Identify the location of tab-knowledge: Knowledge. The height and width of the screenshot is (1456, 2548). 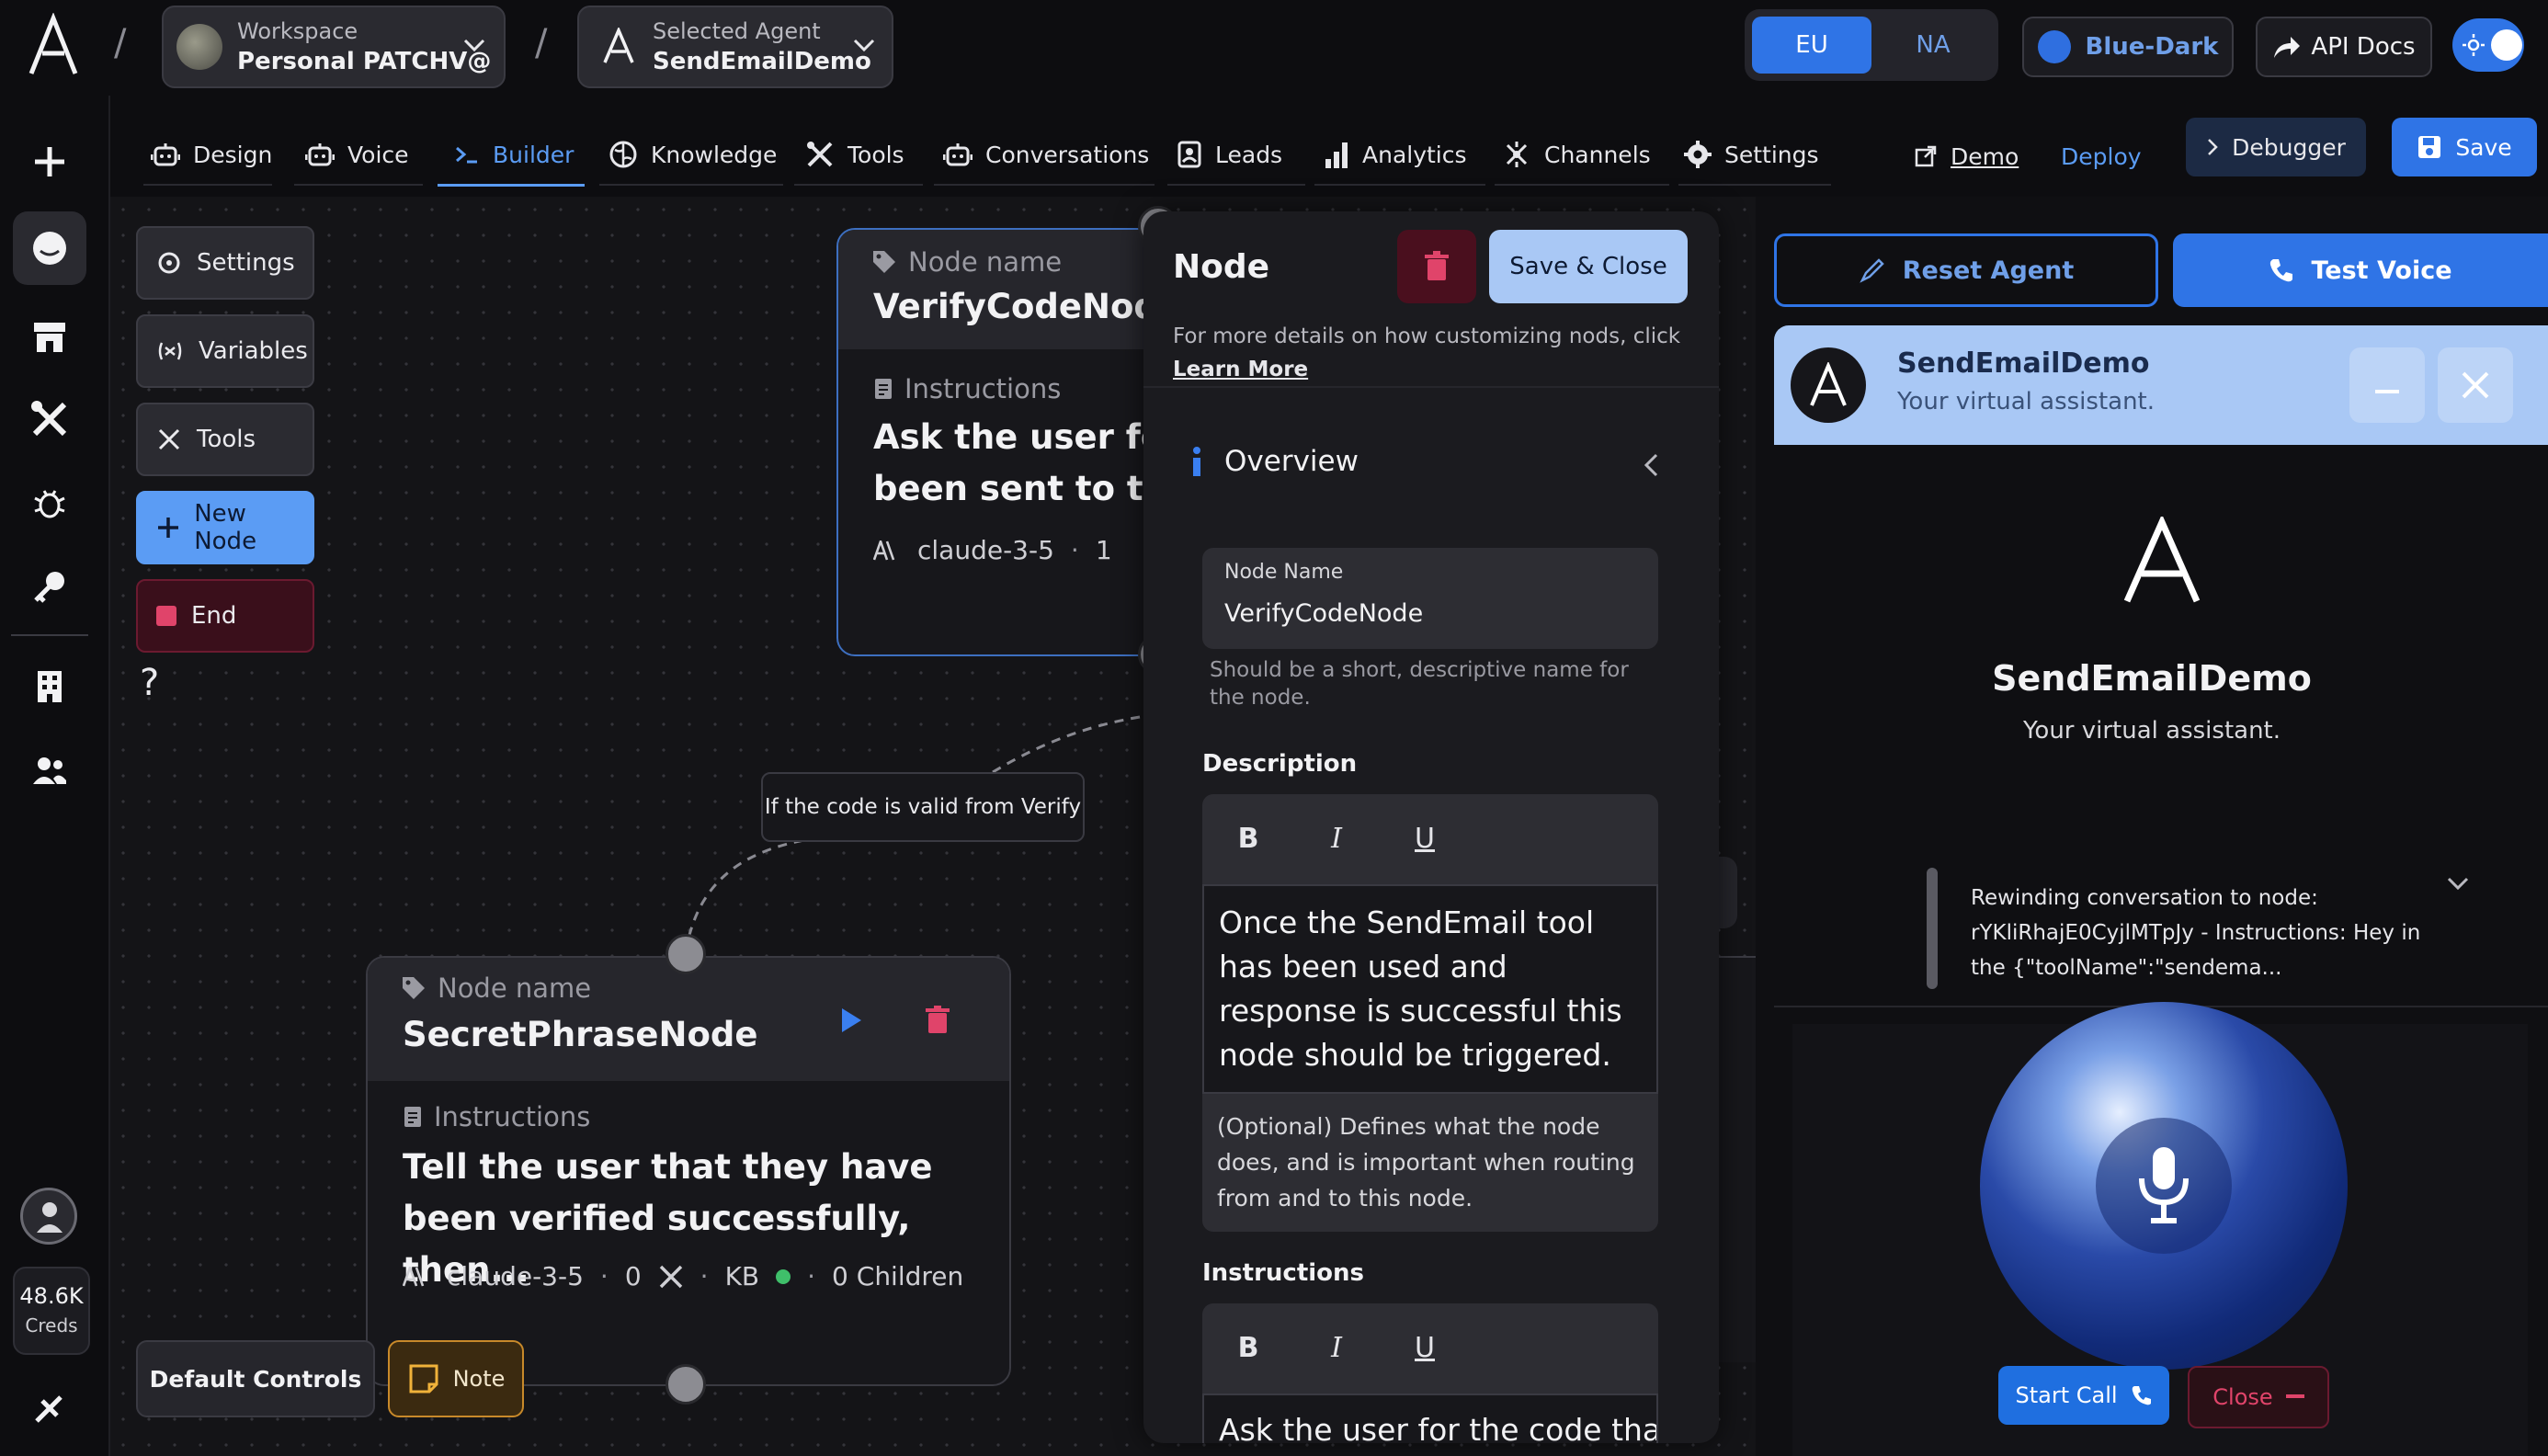
(693, 154).